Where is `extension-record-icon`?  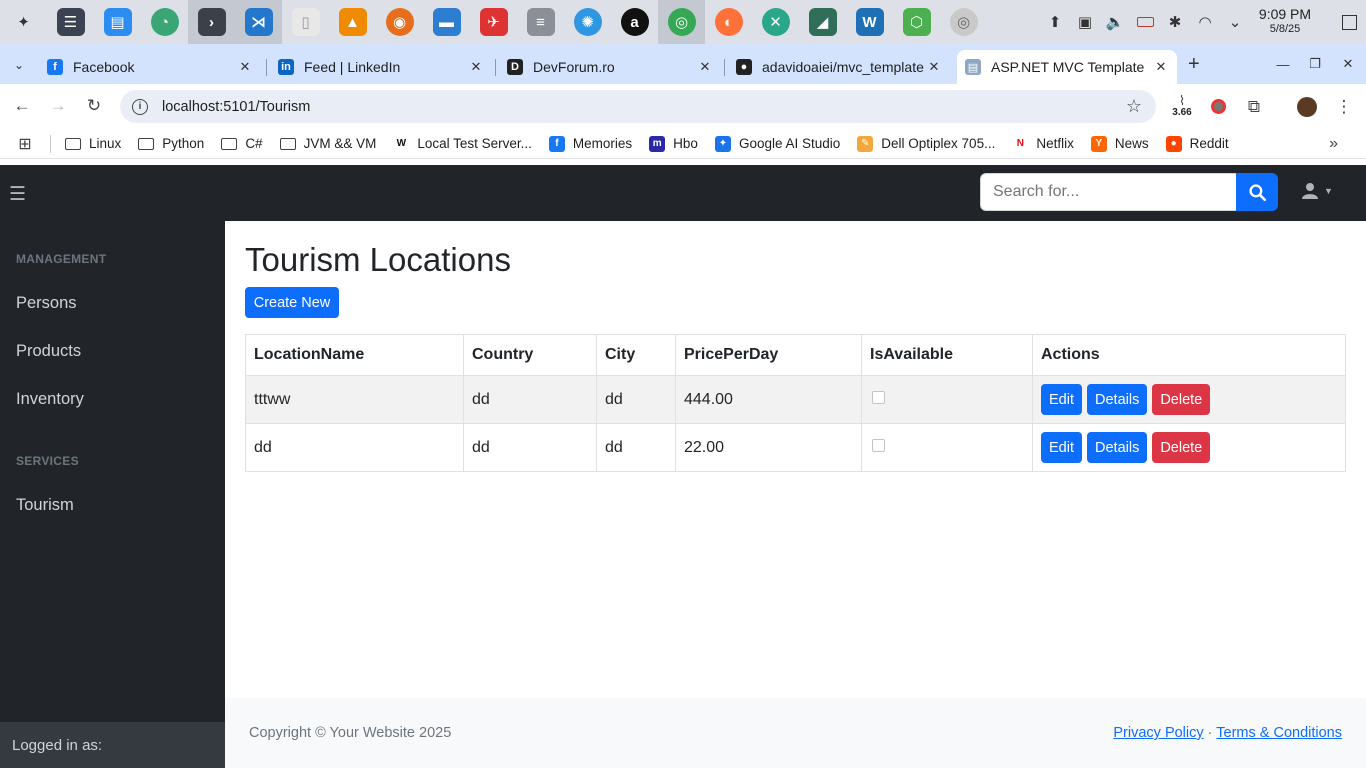 extension-record-icon is located at coordinates (1218, 106).